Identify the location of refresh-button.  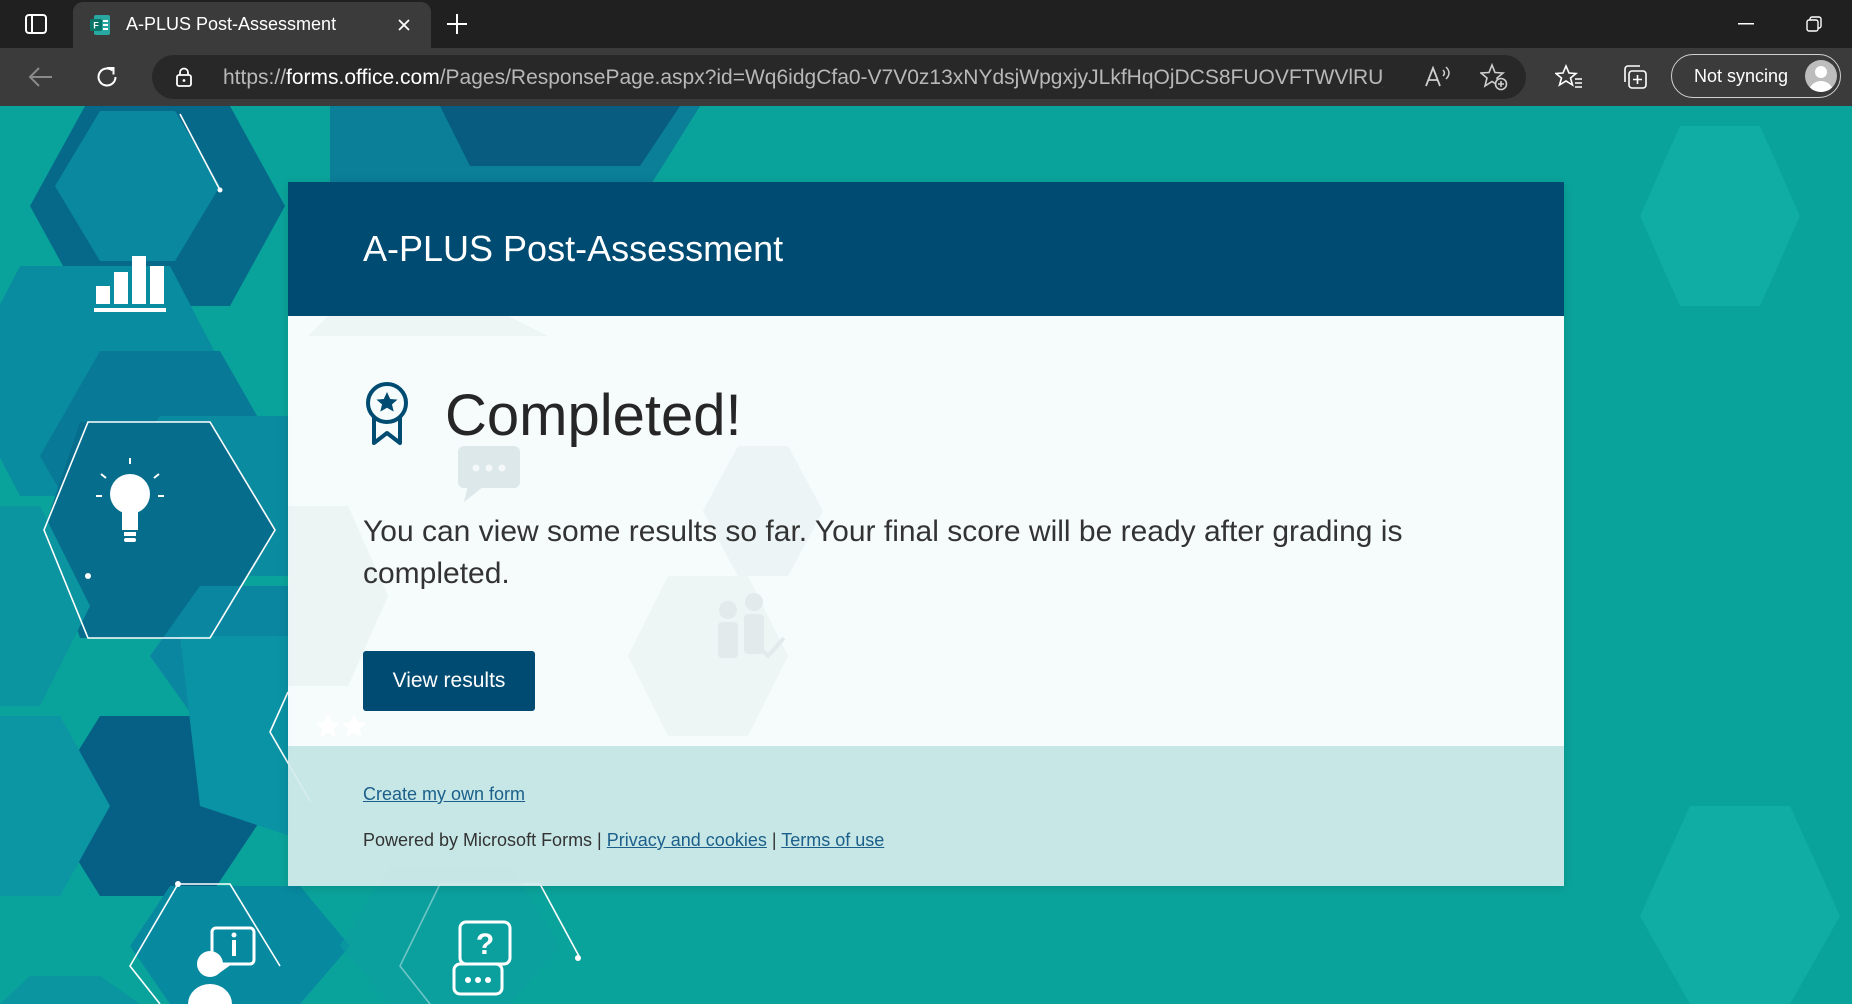
(107, 77).